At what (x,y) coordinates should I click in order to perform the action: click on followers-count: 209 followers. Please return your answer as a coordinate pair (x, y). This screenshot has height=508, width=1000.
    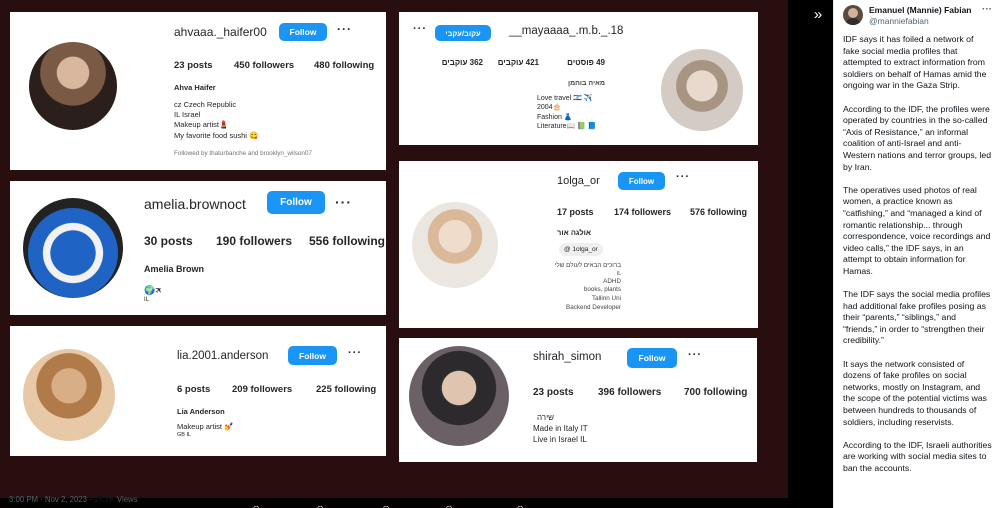
    Looking at the image, I should click on (274, 389).